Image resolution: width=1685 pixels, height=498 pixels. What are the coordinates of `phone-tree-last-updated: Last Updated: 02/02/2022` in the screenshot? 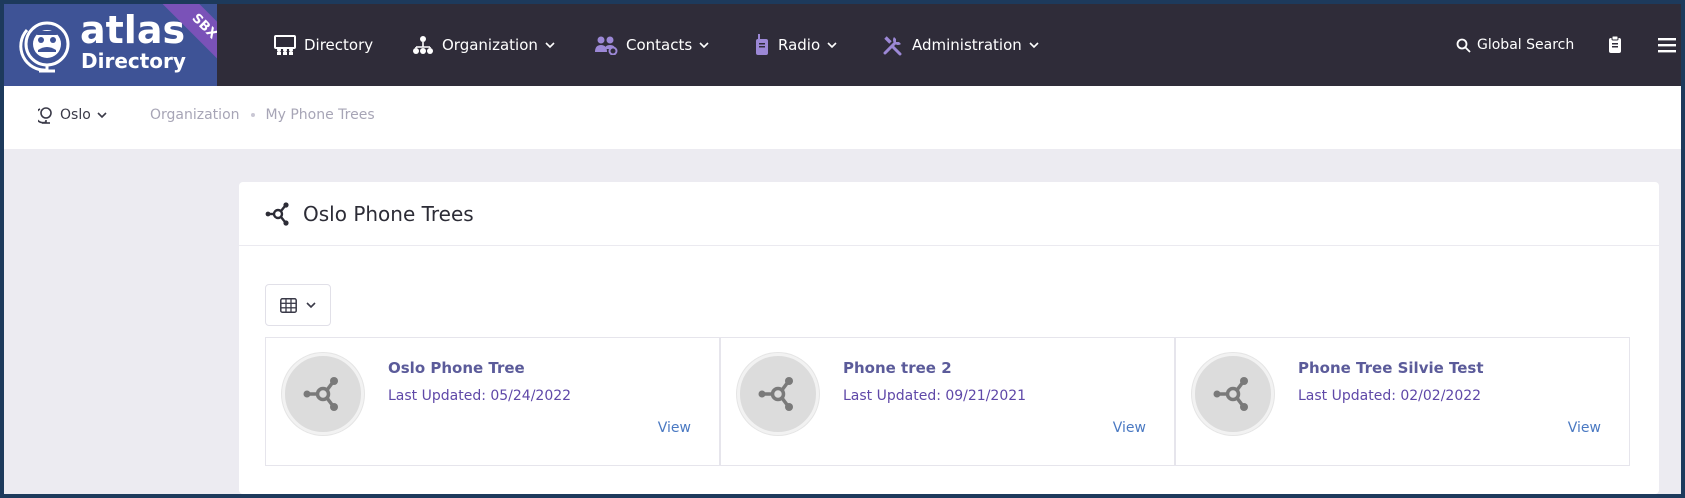 It's located at (1390, 396).